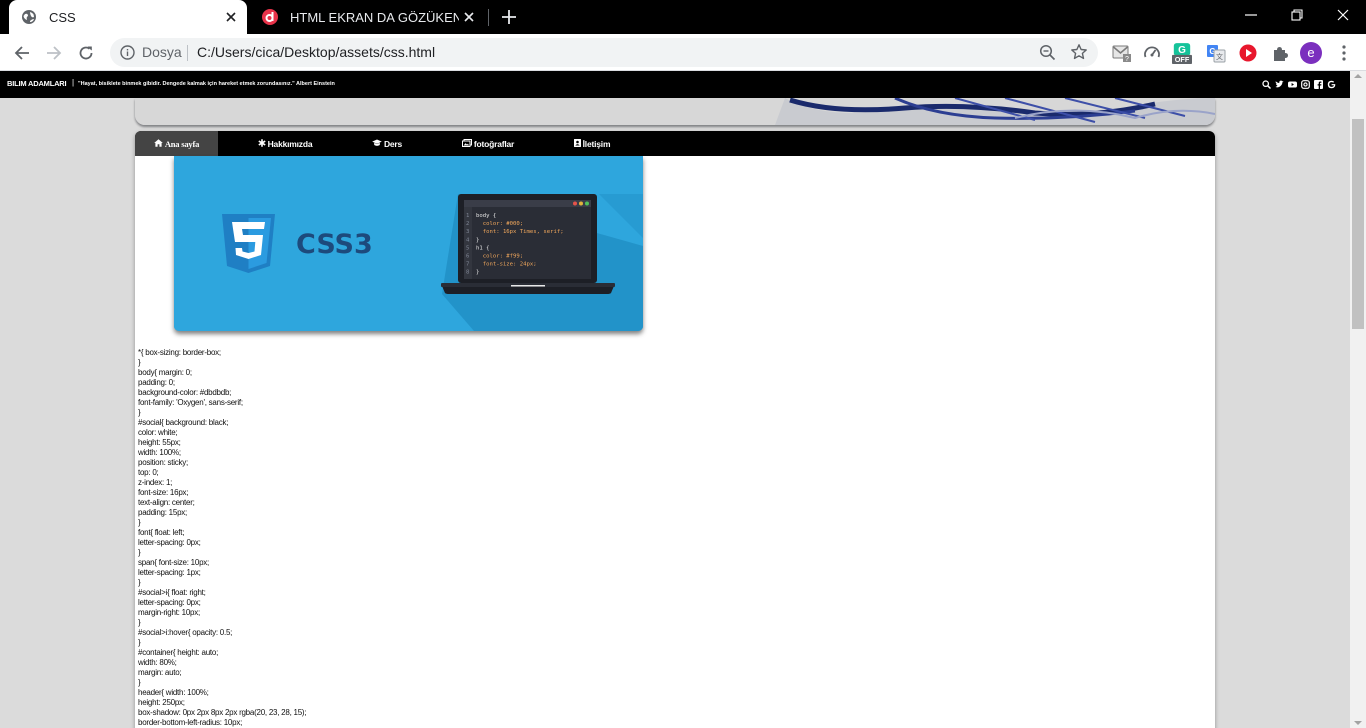 Image resolution: width=1366 pixels, height=728 pixels. Describe the element at coordinates (494, 143) in the screenshot. I see `menu-label: fotoğraflar` at that location.